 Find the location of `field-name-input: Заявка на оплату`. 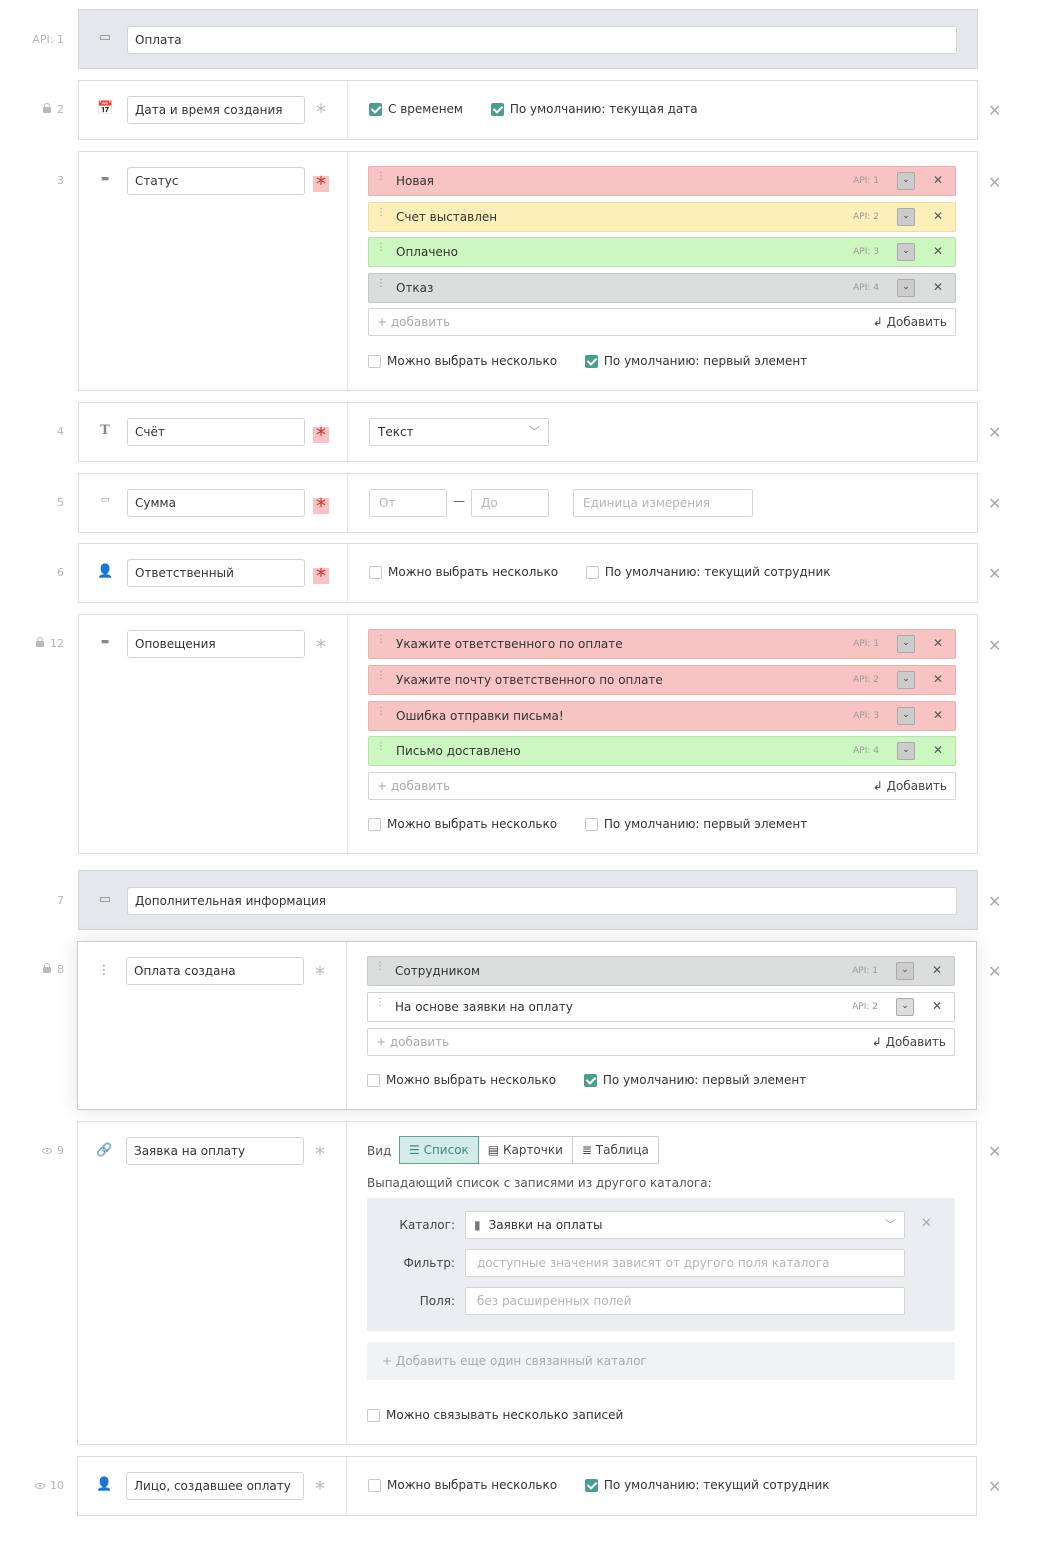

field-name-input: Заявка на оплату is located at coordinates (215, 1151).